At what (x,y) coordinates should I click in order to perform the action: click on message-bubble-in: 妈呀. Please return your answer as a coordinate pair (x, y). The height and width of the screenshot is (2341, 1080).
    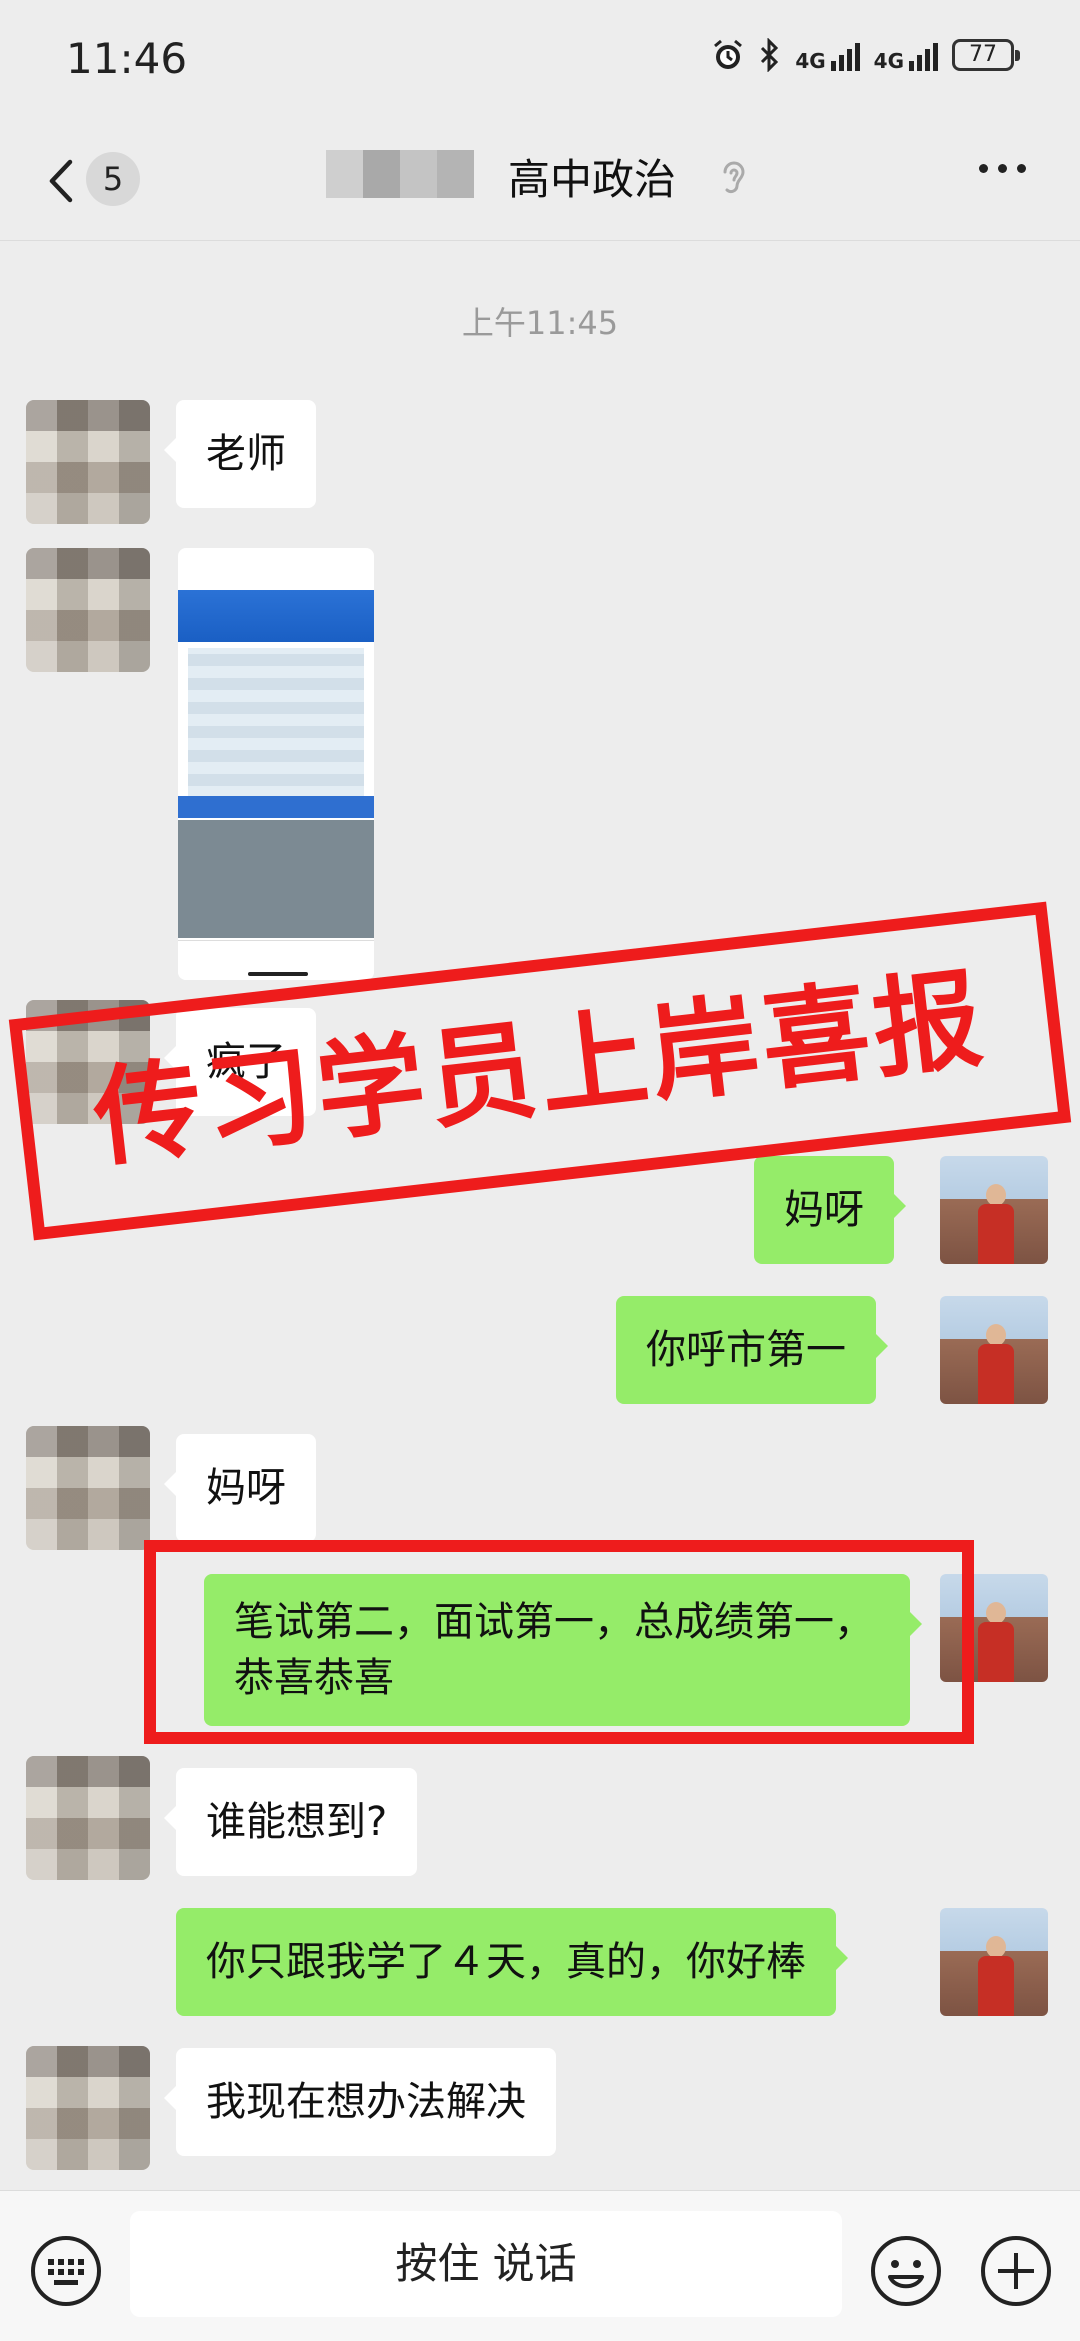
    Looking at the image, I should click on (240, 1488).